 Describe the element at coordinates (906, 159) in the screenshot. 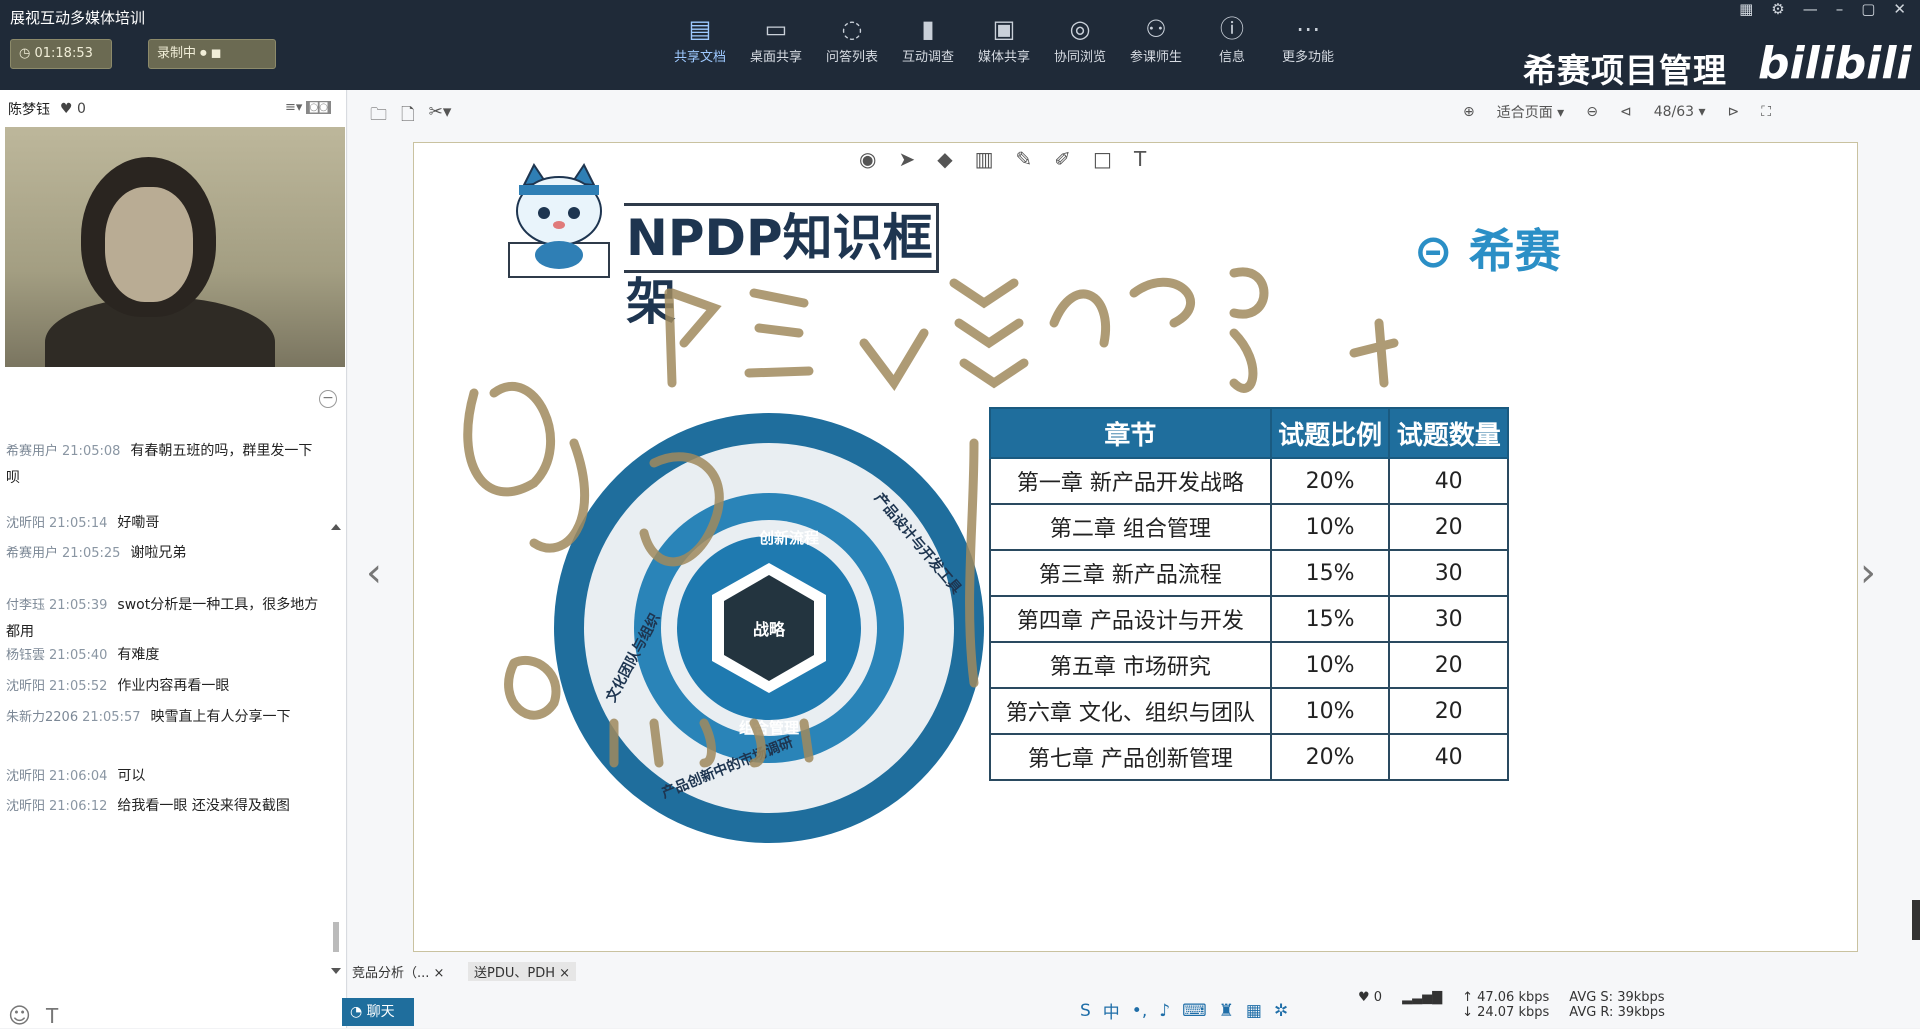

I see `pointer-icon: ➤` at that location.